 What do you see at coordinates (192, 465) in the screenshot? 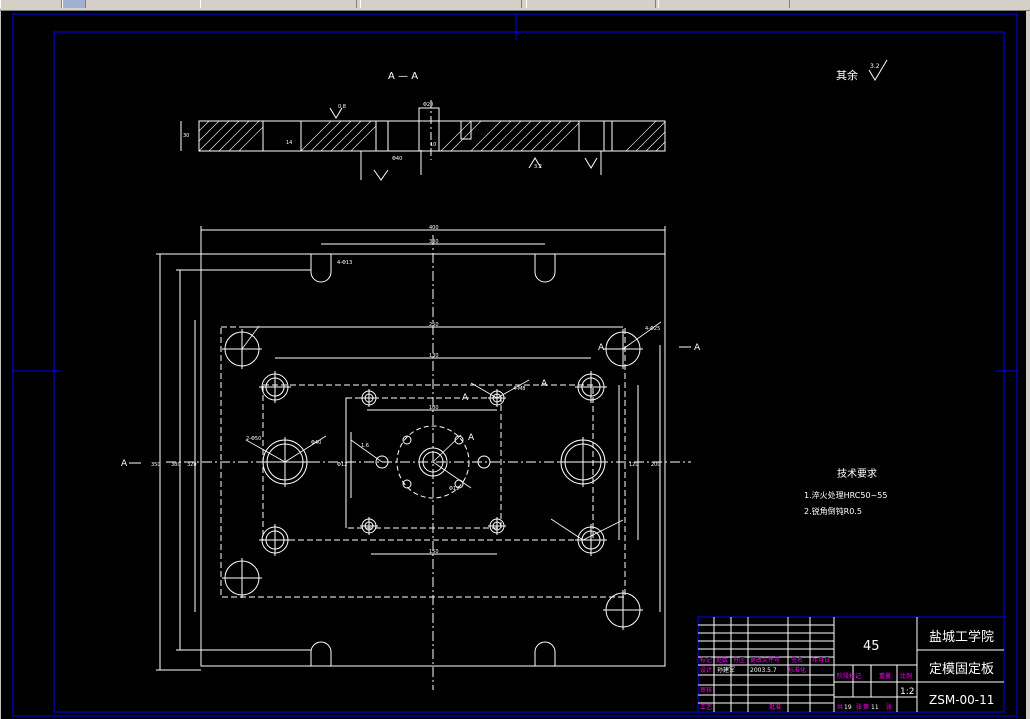
I see `svg-text: 320` at bounding box center [192, 465].